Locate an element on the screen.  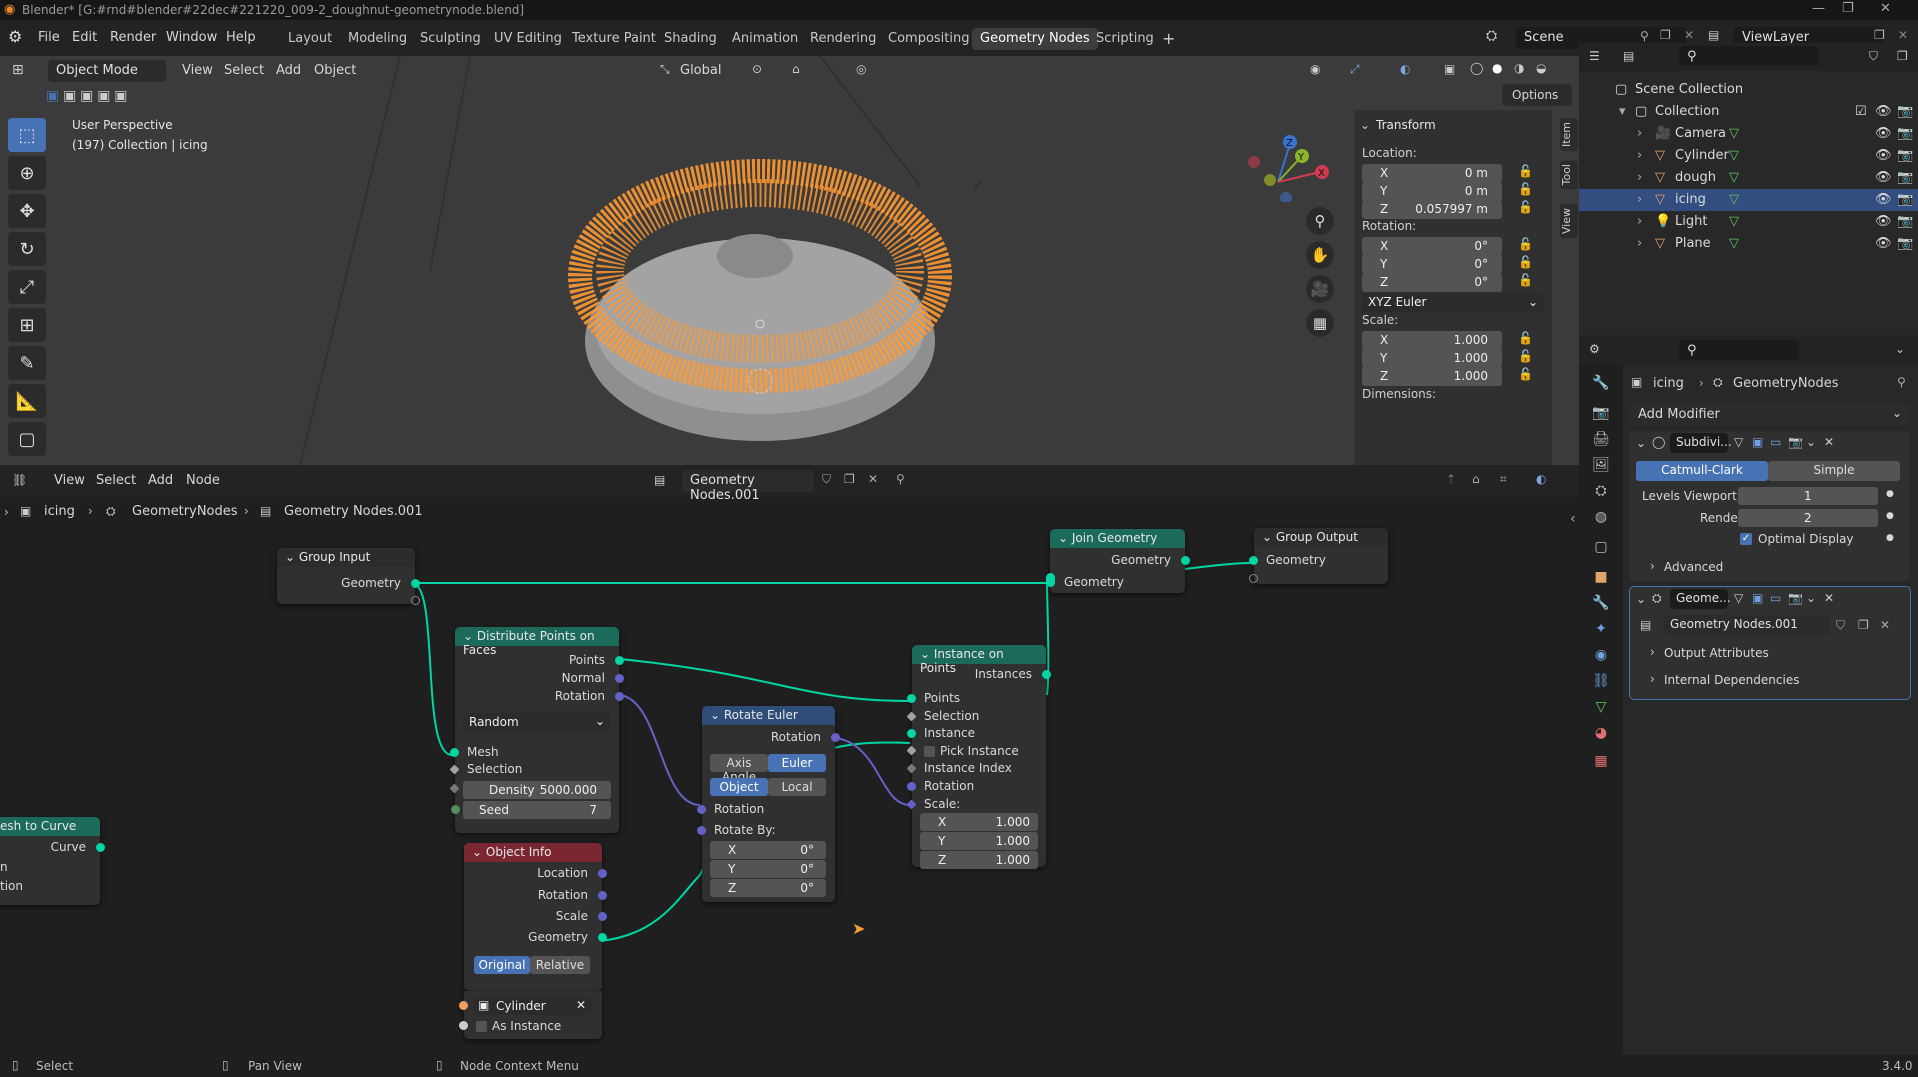
shading-material-icon: ◑ is located at coordinates (1519, 68).